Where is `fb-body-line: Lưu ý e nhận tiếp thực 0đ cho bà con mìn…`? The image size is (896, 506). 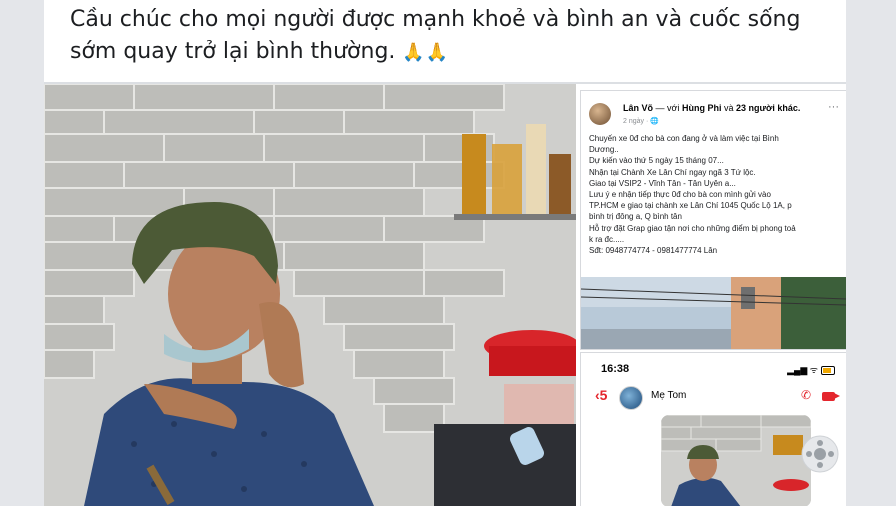 fb-body-line: Lưu ý e nhận tiếp thực 0đ cho bà con mìn… is located at coordinates (680, 195).